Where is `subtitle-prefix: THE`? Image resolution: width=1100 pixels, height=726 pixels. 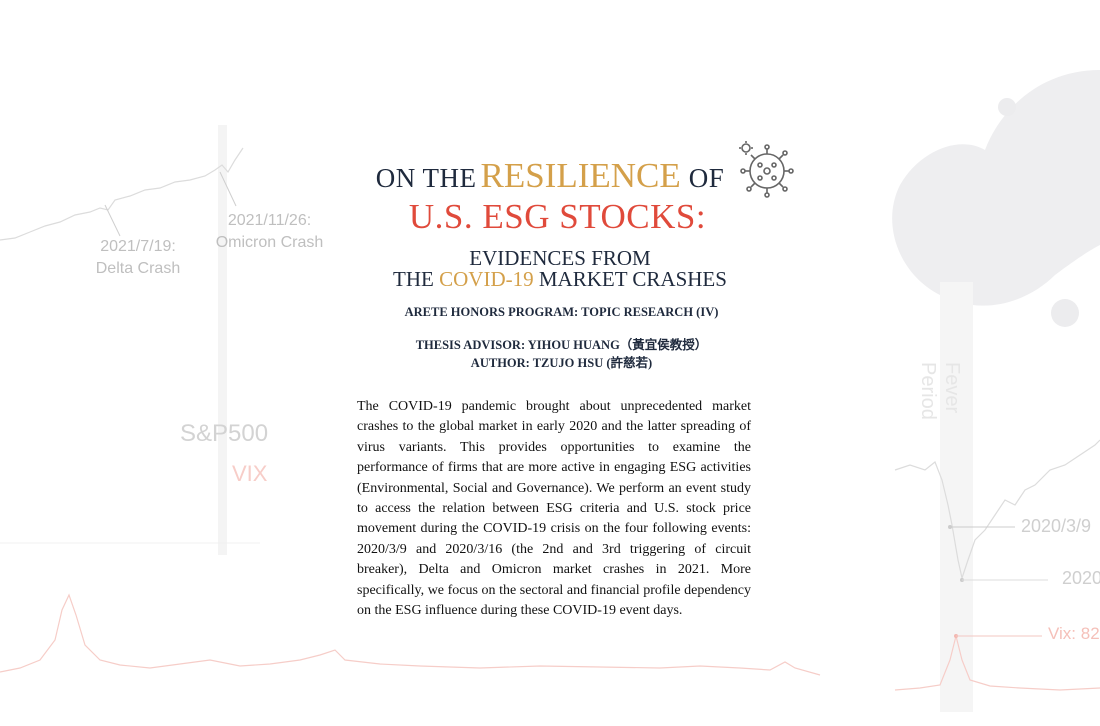 subtitle-prefix: THE is located at coordinates (416, 279).